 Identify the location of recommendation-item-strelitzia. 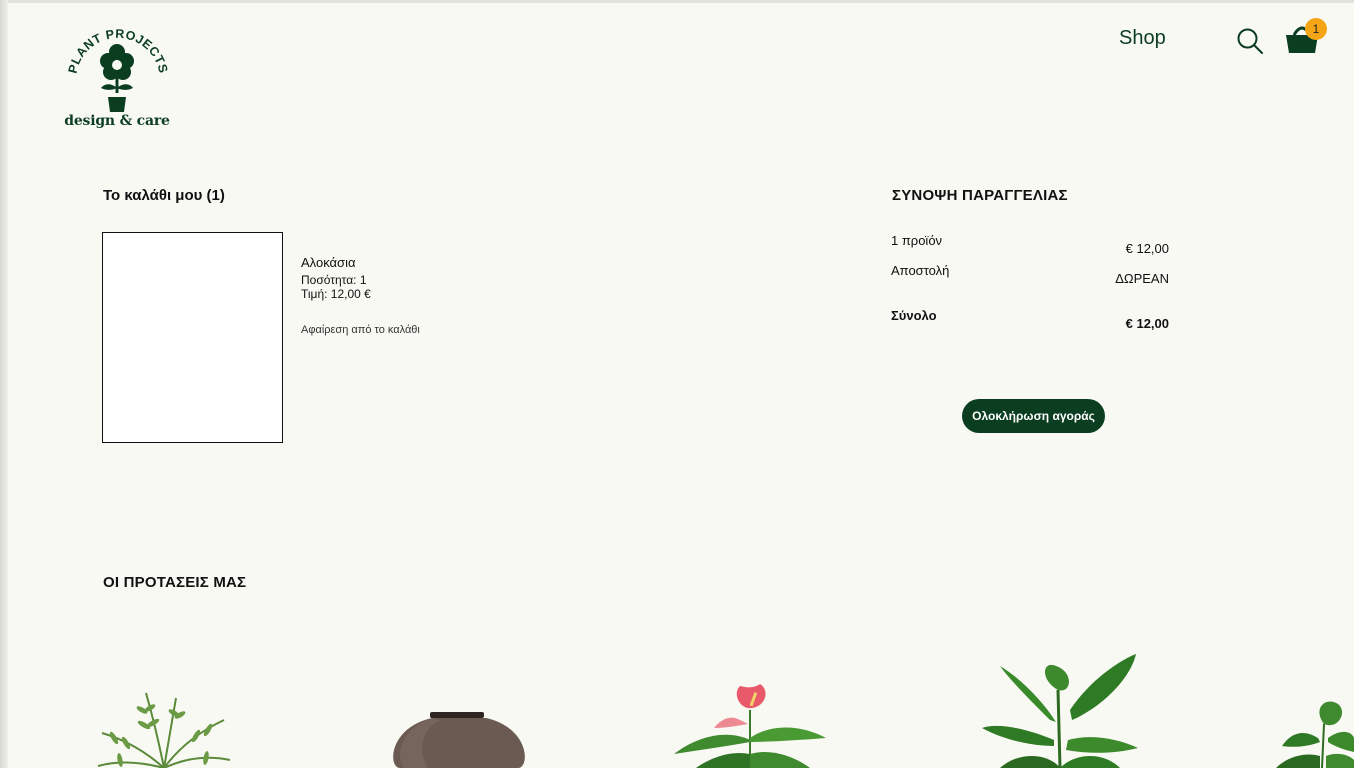
(1060, 709).